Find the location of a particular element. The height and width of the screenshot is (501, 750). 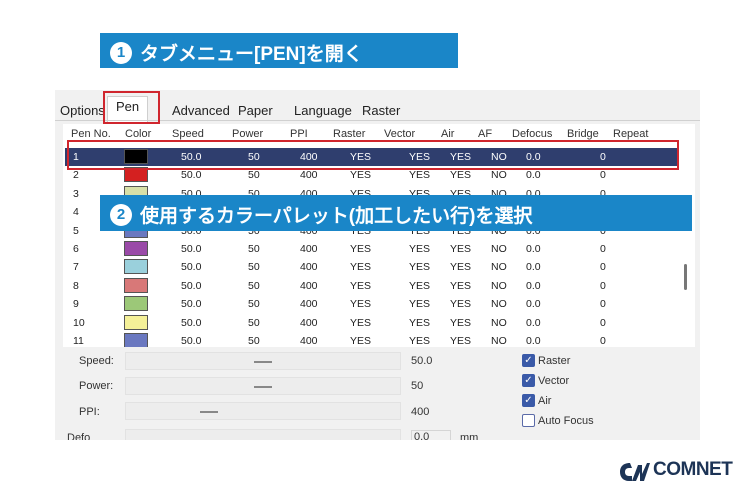

ppi-value: 400 is located at coordinates (420, 412).